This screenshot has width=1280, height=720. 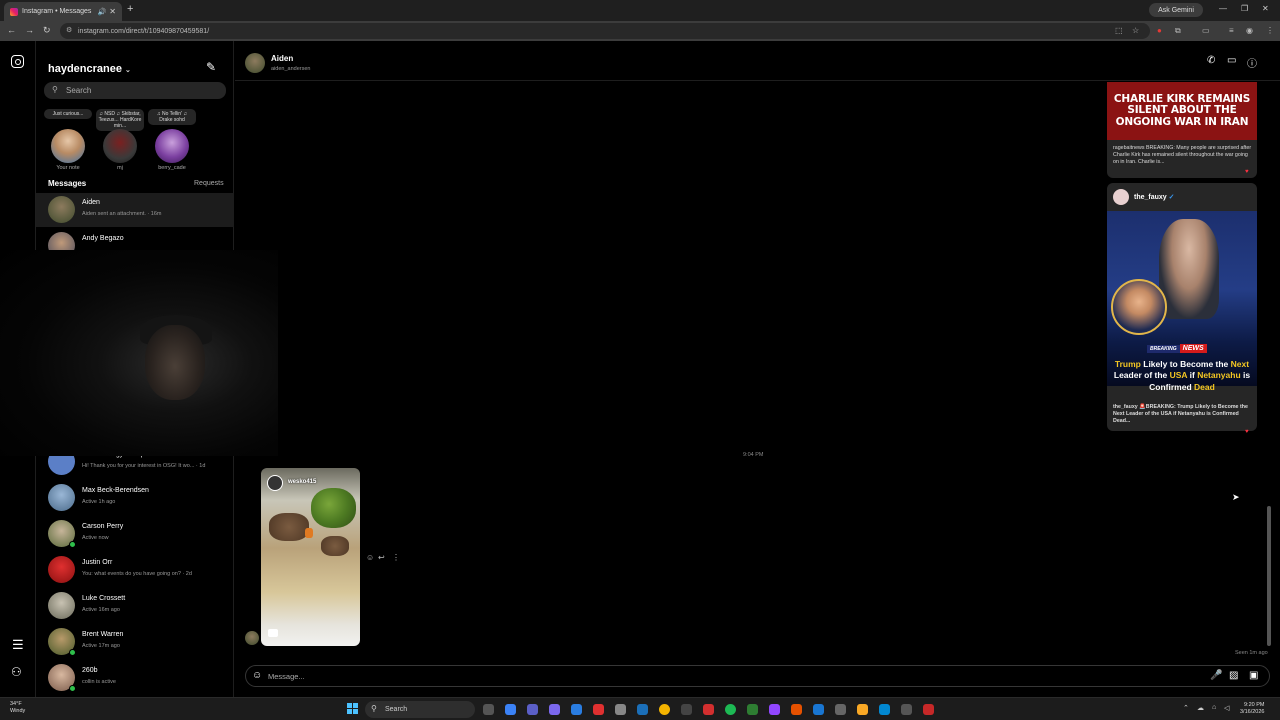 What do you see at coordinates (61, 569) in the screenshot?
I see `avatar` at bounding box center [61, 569].